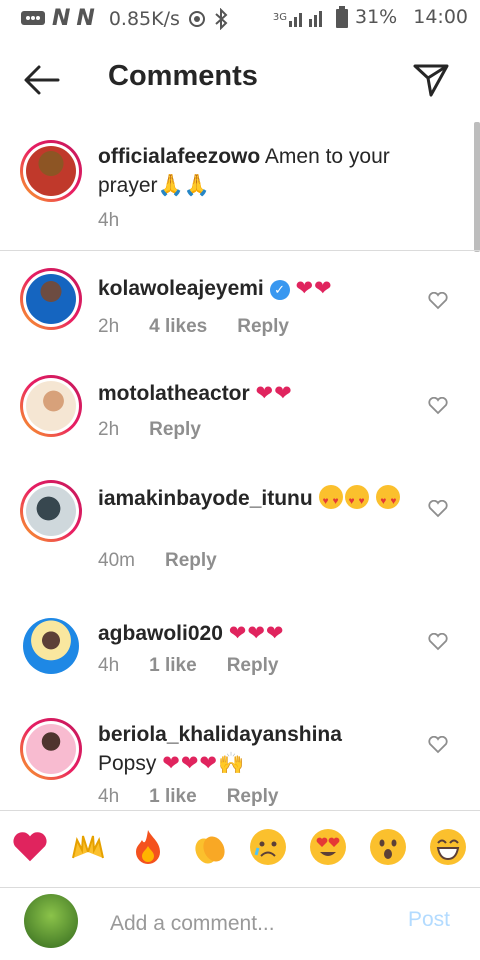 The width and height of the screenshot is (480, 960). What do you see at coordinates (205, 498) in the screenshot?
I see `username: iamakinbayode_itunu` at bounding box center [205, 498].